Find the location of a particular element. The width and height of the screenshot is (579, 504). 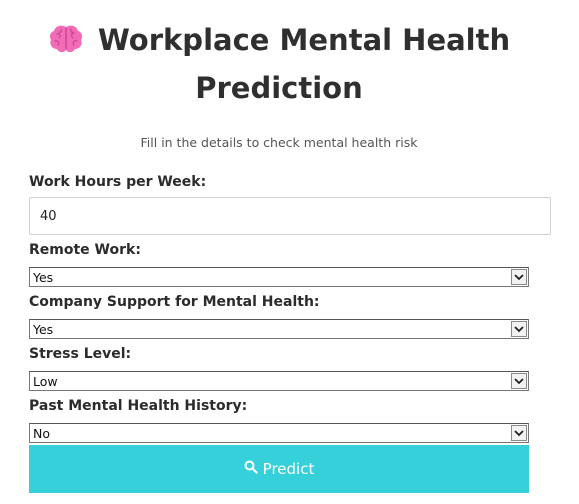

stress-level-selected-value: Low is located at coordinates (45, 381).